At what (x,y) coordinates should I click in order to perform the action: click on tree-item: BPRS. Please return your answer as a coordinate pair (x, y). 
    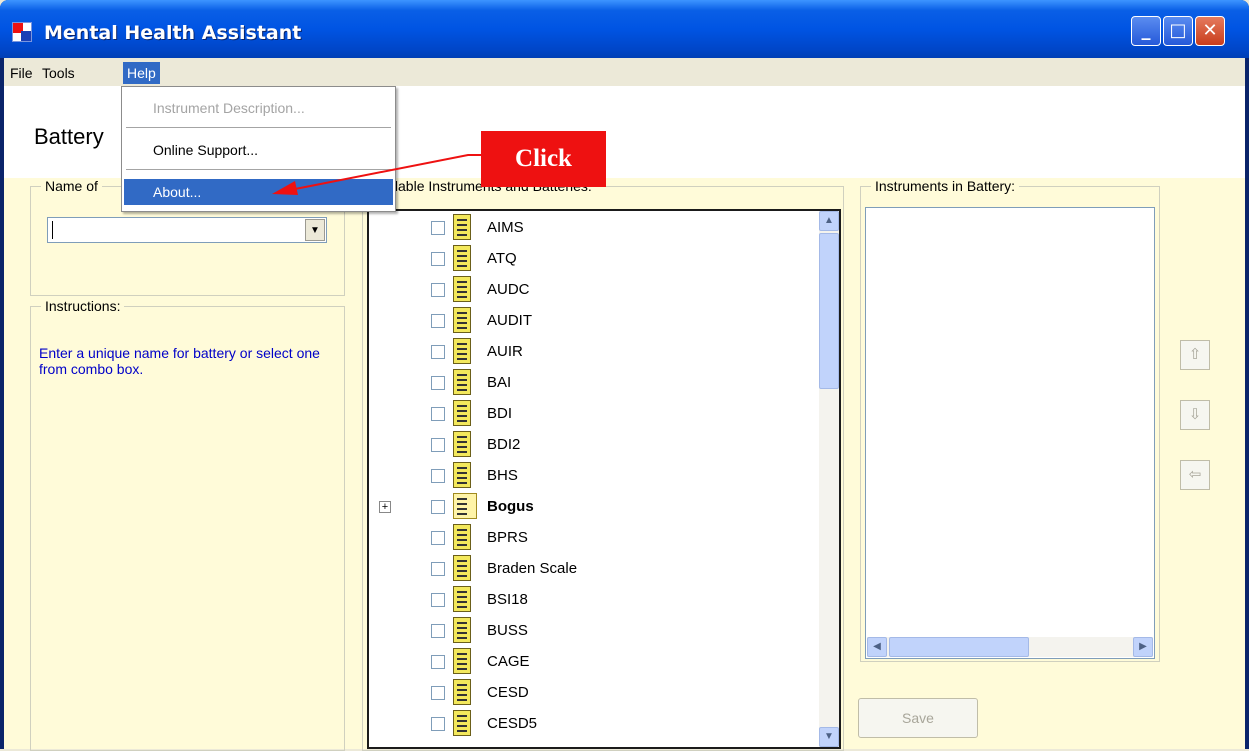
    Looking at the image, I should click on (594, 538).